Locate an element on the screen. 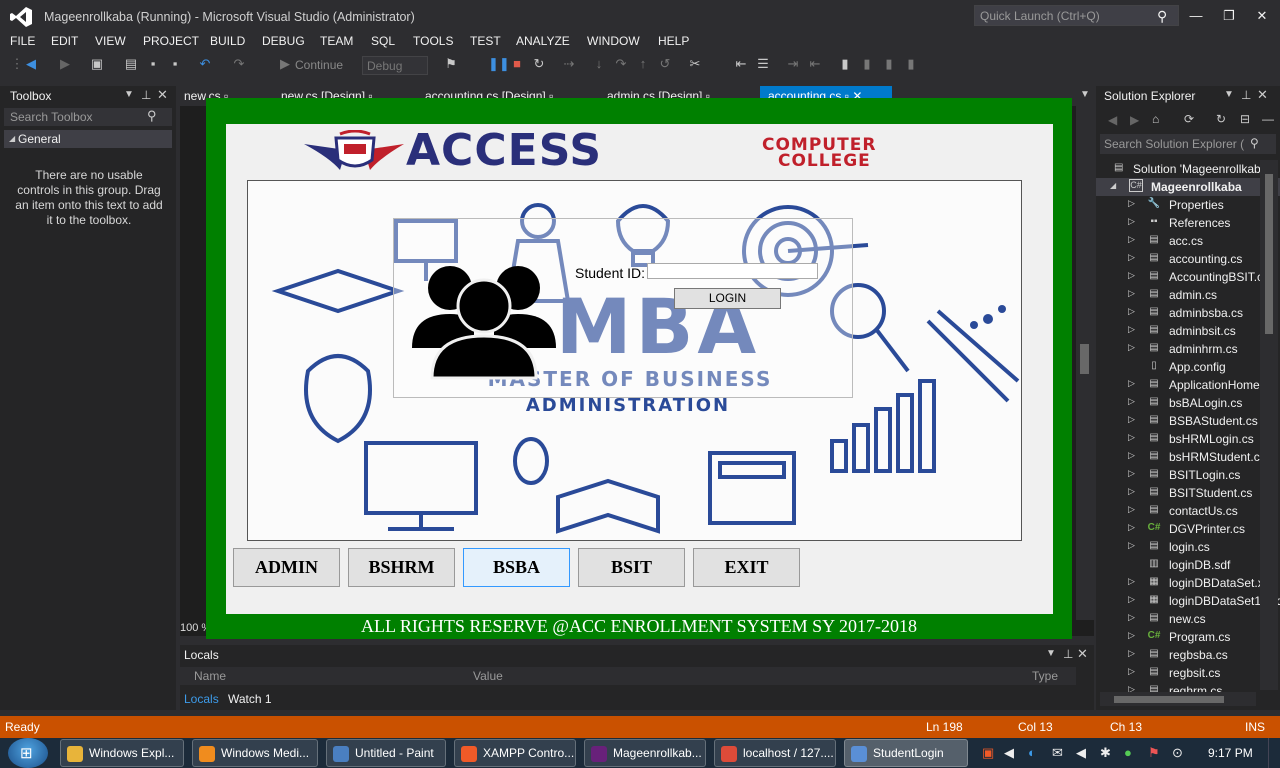  forward-icon: ▶ is located at coordinates (65, 64).